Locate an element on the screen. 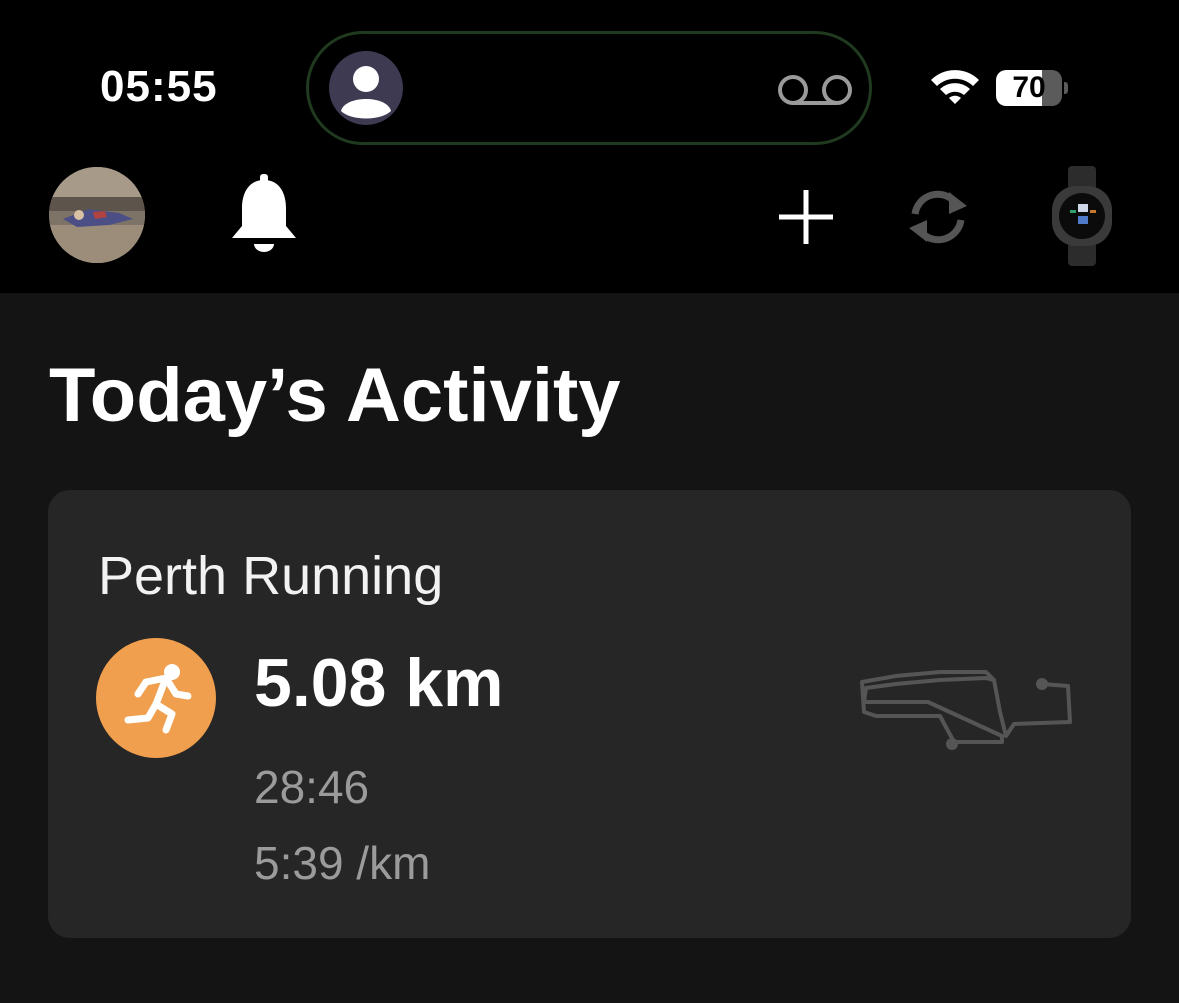  activity-duration: 28:46 is located at coordinates (312, 787).